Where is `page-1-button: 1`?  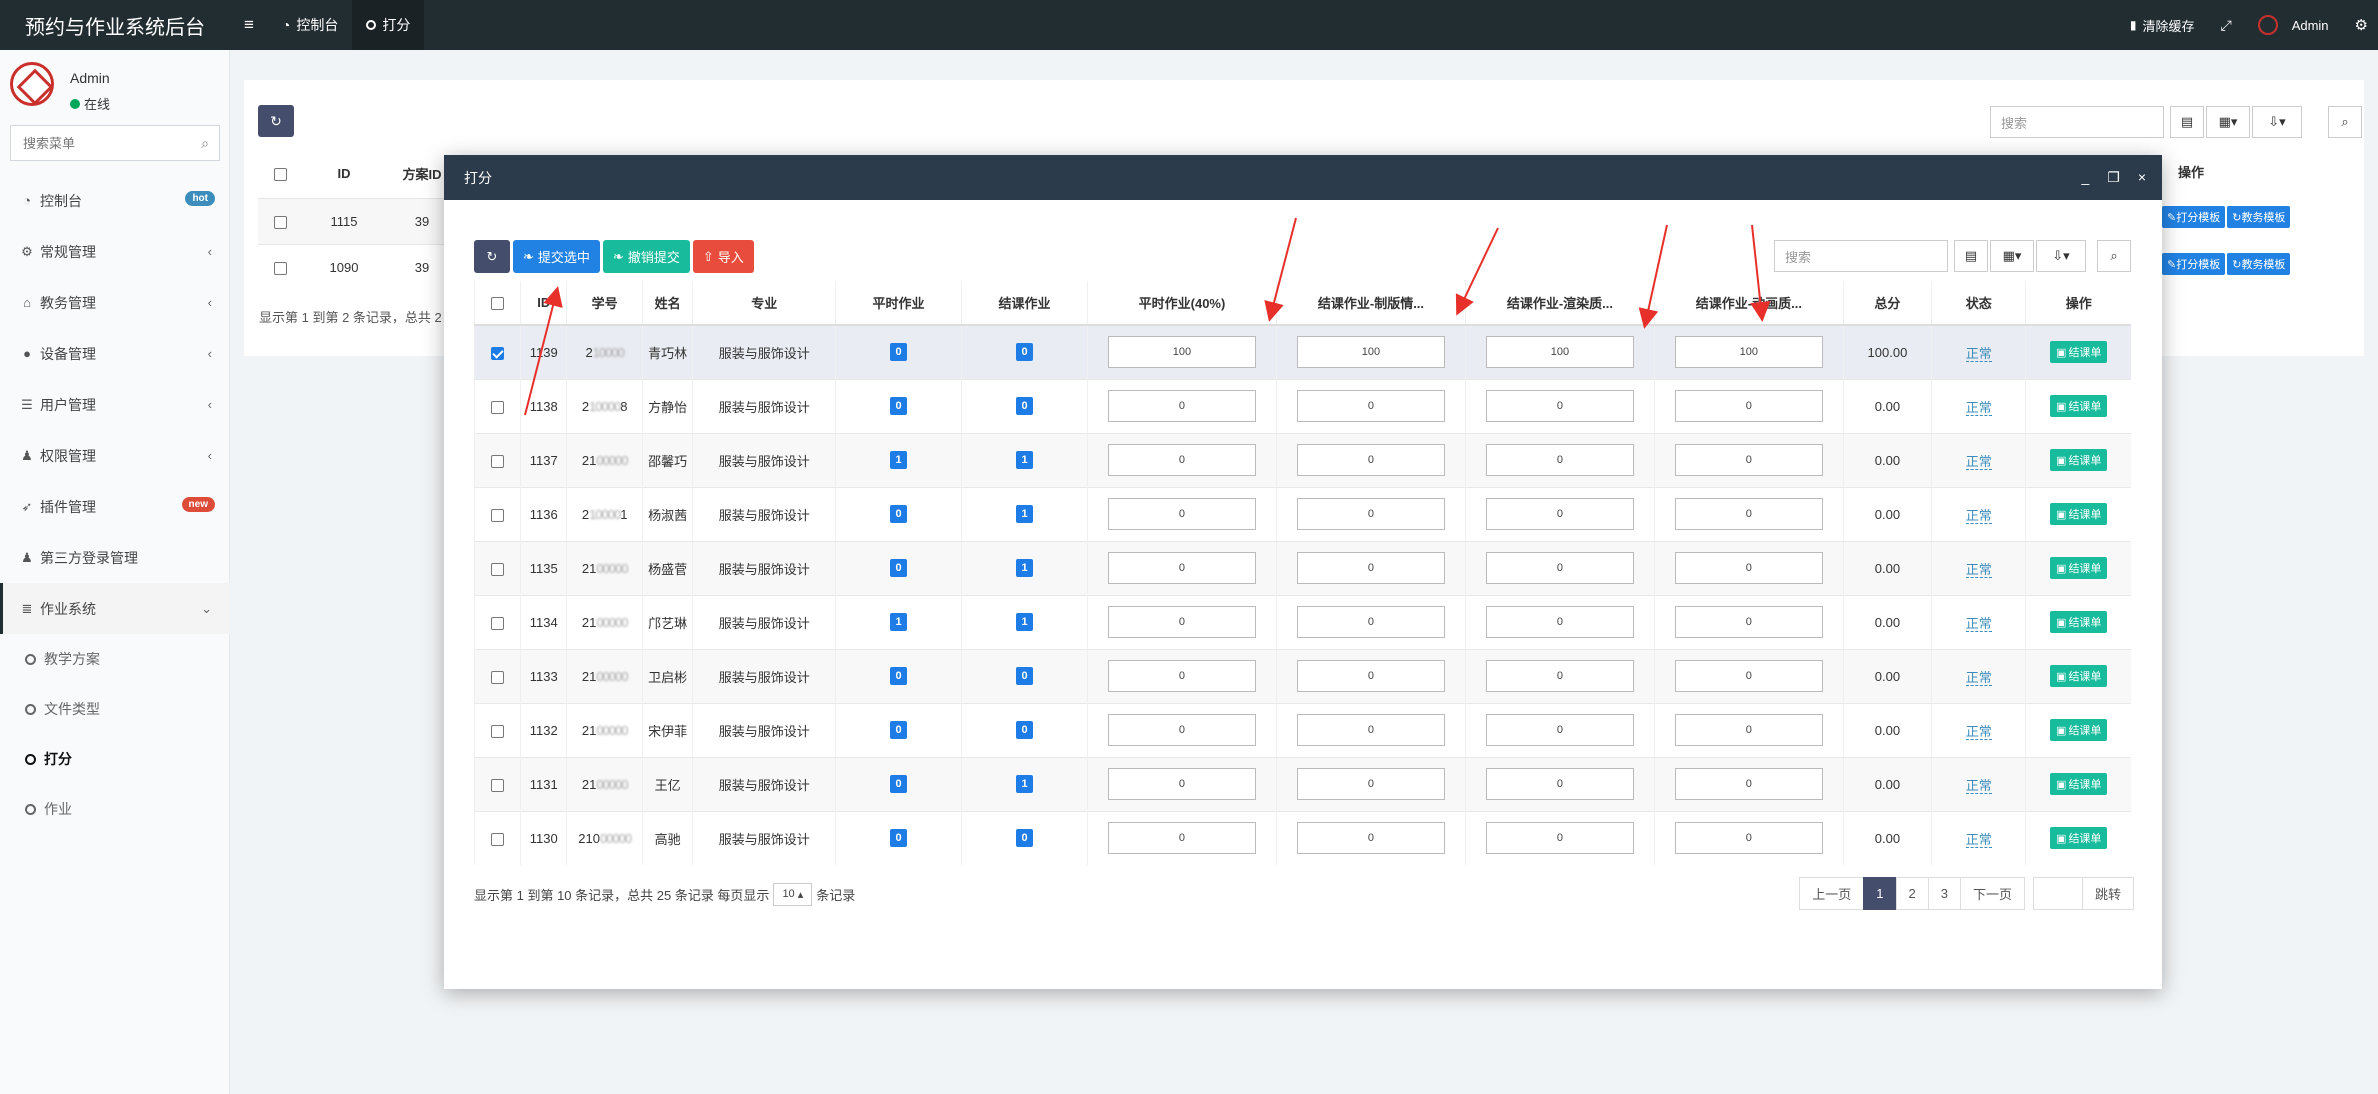 page-1-button: 1 is located at coordinates (1880, 893).